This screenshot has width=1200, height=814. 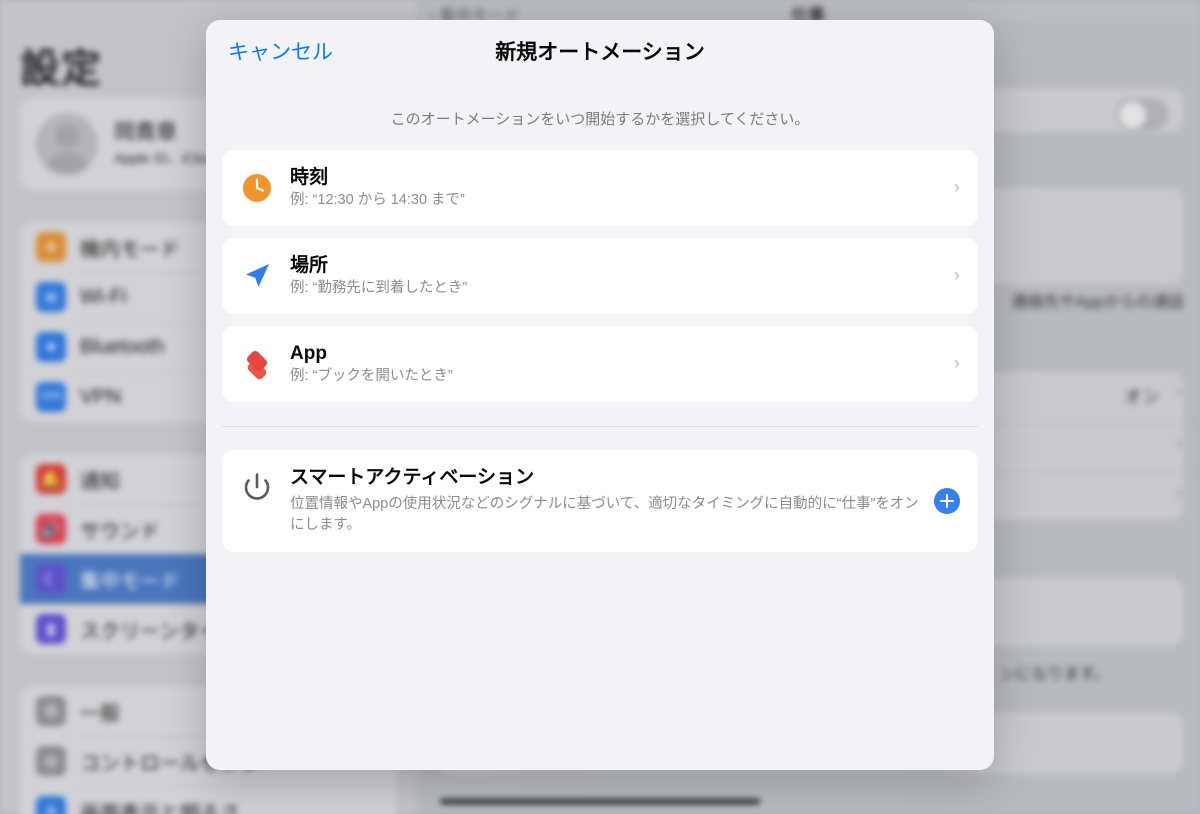 I want to click on trigger-option-1: 時刻 例: “12:30 から 14:30 まで” ›, so click(x=600, y=188).